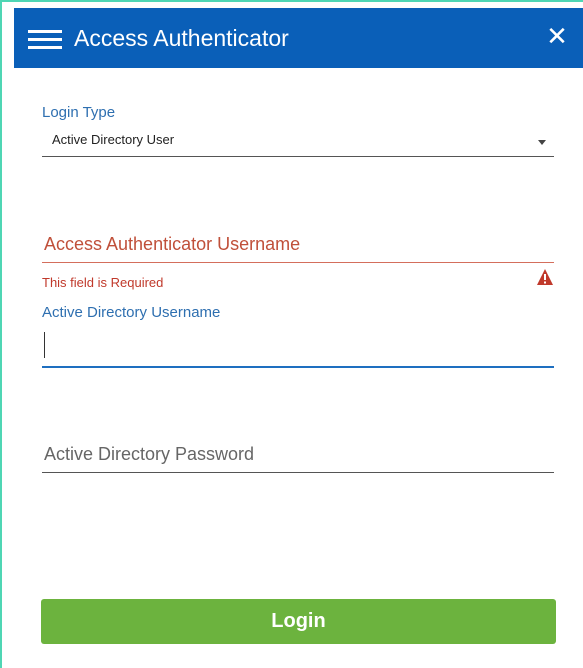  What do you see at coordinates (542, 142) in the screenshot?
I see `chevron-down-icon` at bounding box center [542, 142].